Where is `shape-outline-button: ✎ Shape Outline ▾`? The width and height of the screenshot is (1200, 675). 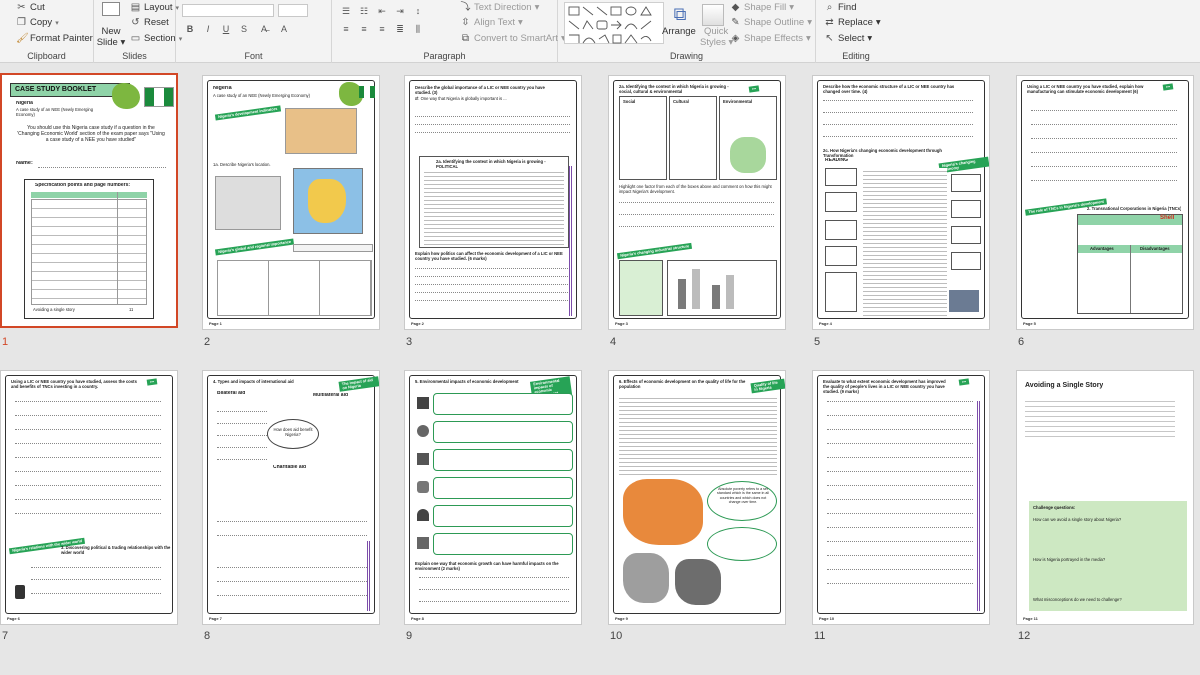
shape-outline-button: ✎ Shape Outline ▾ is located at coordinates (771, 22).